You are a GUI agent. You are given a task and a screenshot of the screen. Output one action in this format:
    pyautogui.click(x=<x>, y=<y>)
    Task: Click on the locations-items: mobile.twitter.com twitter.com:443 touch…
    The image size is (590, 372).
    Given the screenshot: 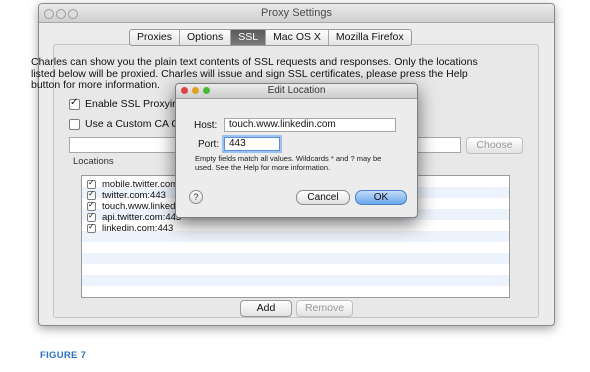 What is the action you would take?
    pyautogui.click(x=131, y=206)
    